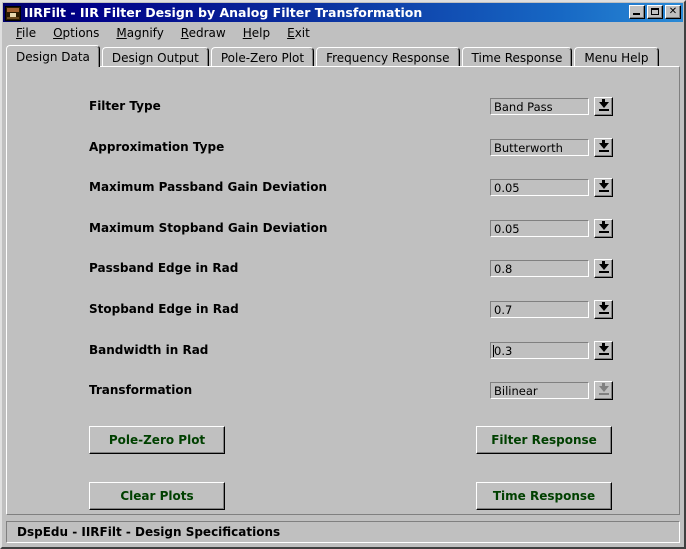 This screenshot has height=549, width=686. I want to click on menu-item-redraw: Redraw, so click(206, 33).